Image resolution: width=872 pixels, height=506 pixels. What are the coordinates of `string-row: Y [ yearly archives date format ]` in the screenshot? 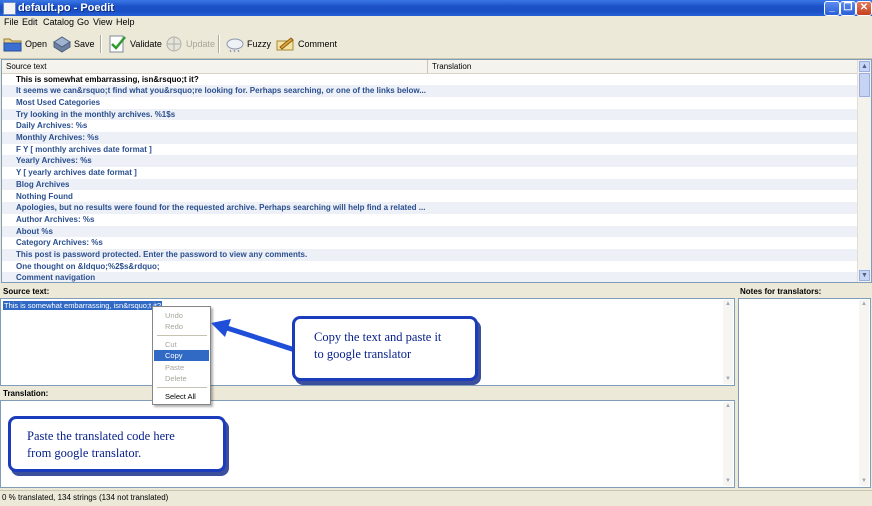 It's located at (430, 173).